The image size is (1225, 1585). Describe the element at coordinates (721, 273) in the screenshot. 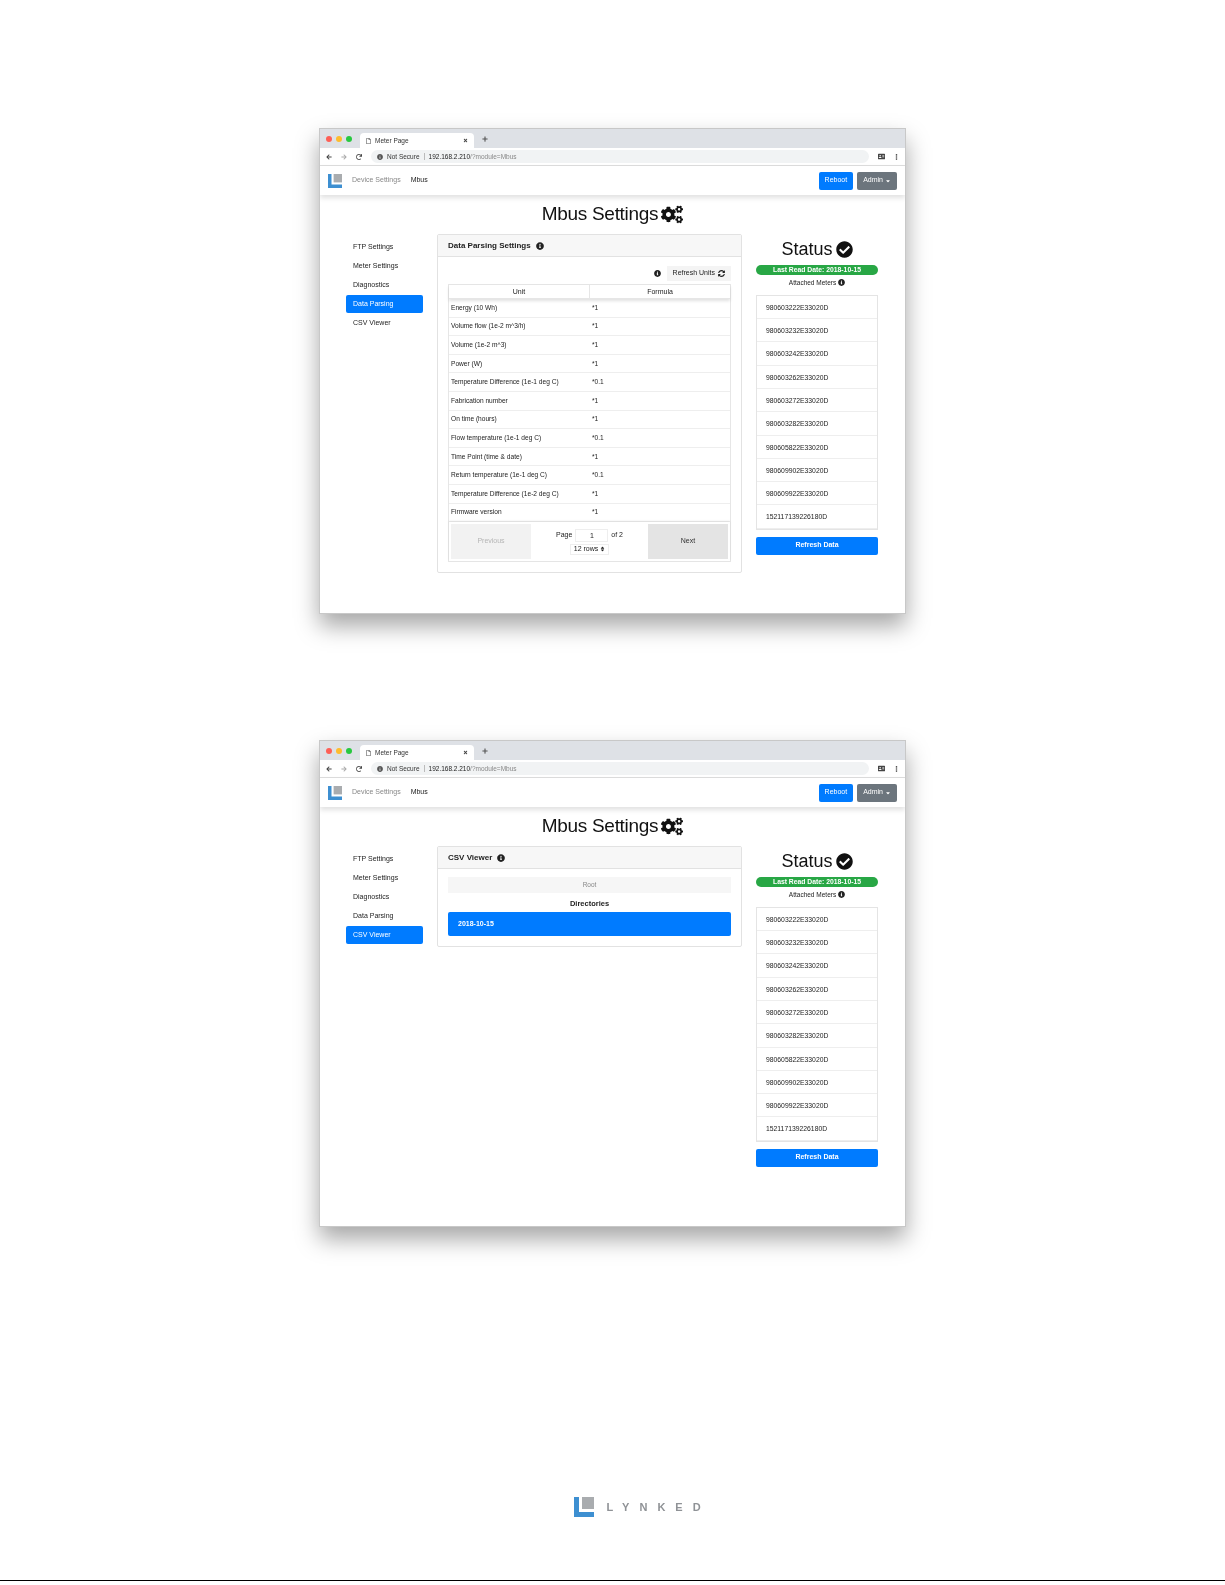

I see `refresh-icon` at that location.